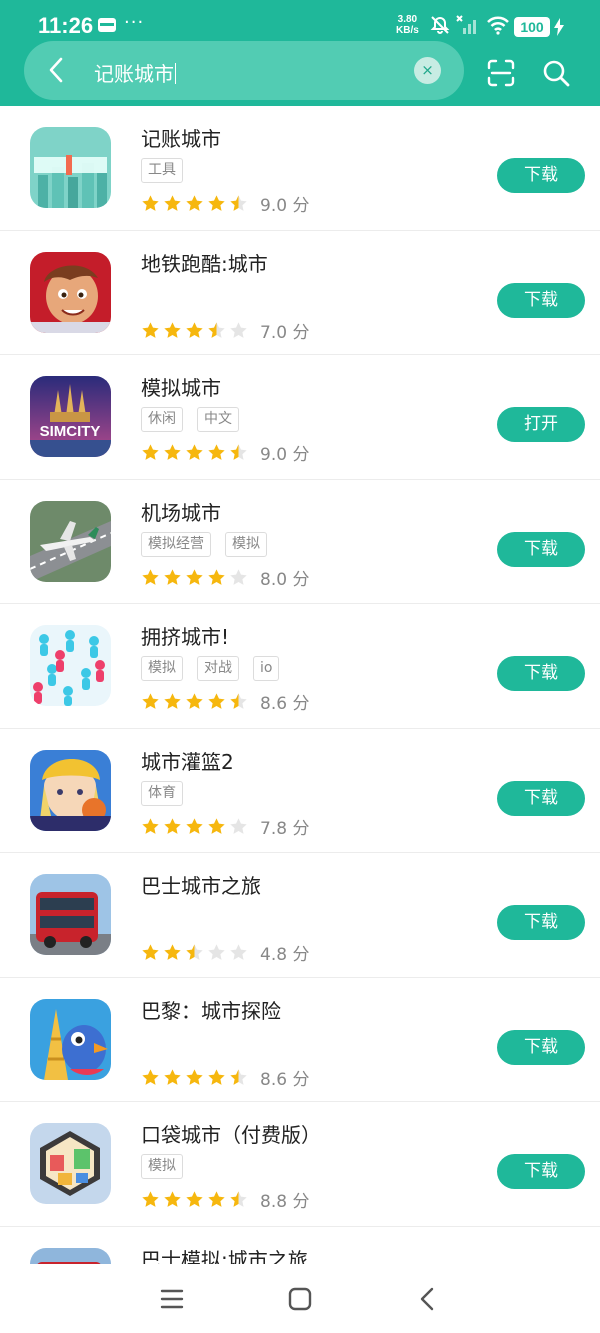  What do you see at coordinates (407, 30) in the screenshot?
I see `net-speed-unit: KB/s` at bounding box center [407, 30].